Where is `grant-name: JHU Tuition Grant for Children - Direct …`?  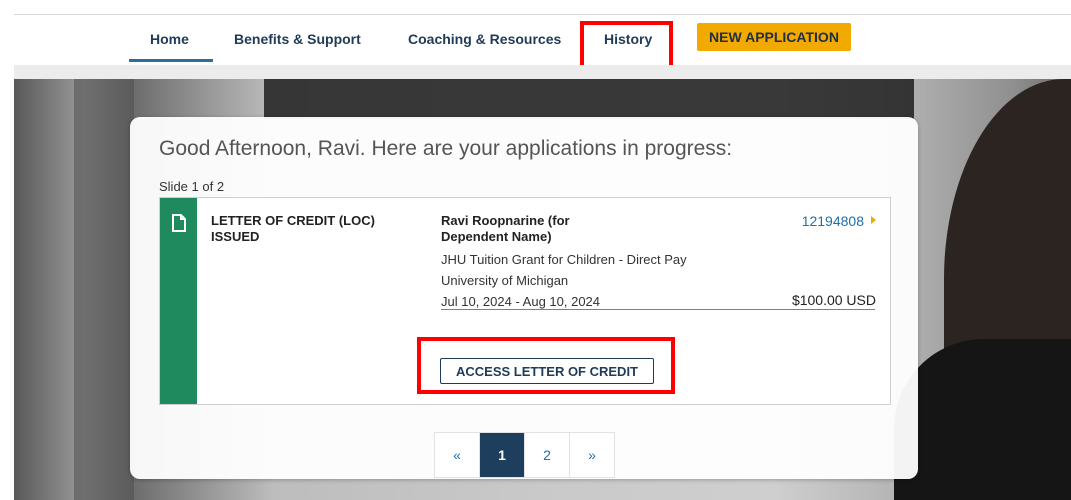 grant-name: JHU Tuition Grant for Children - Direct … is located at coordinates (564, 259).